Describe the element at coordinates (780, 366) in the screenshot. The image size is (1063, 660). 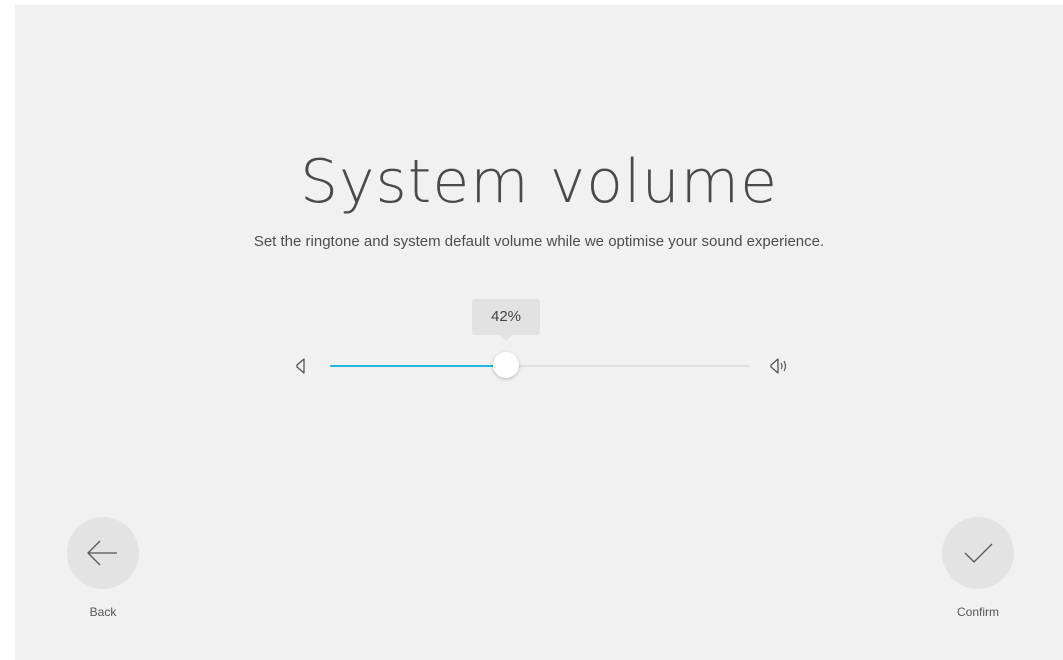
I see `volume-high-icon` at that location.